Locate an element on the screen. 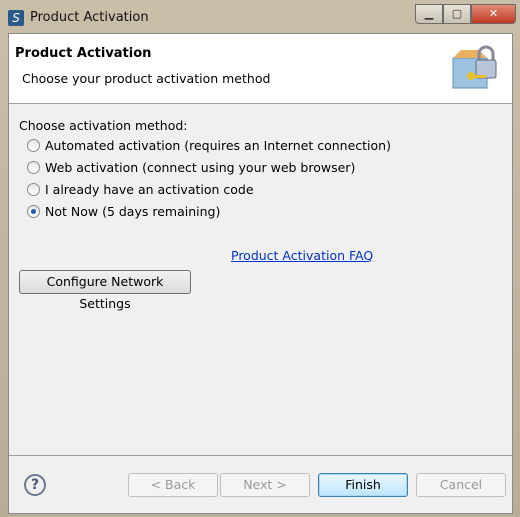  back-button: < Back is located at coordinates (173, 485).